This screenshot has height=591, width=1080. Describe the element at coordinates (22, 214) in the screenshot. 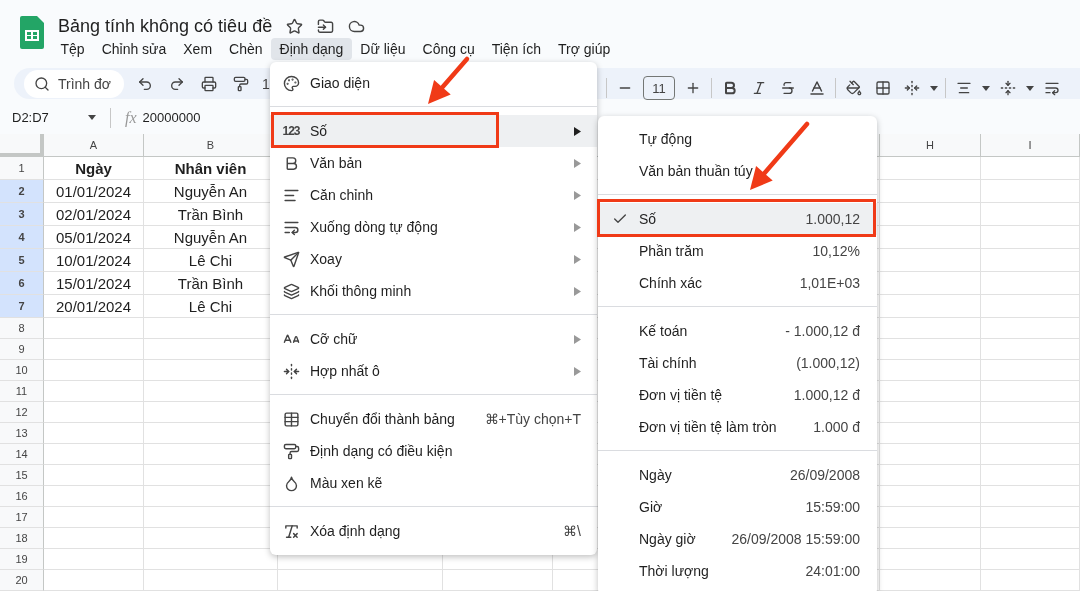

I see `row-header: 3` at that location.